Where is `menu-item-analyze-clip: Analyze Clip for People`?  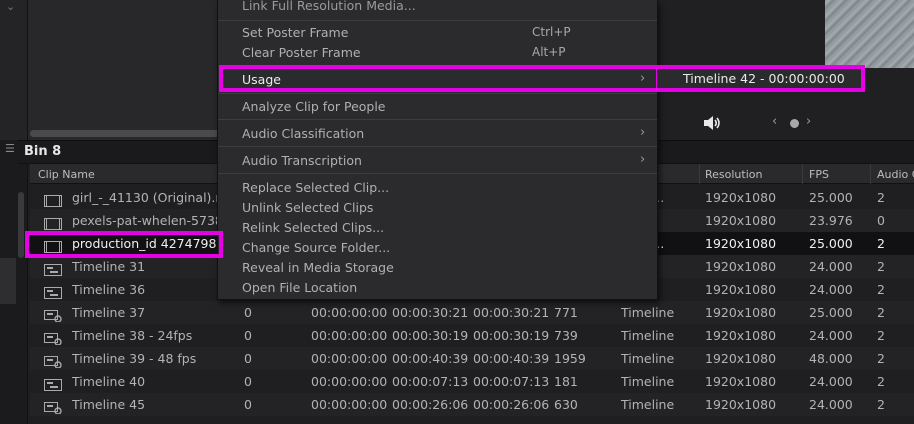
menu-item-analyze-clip: Analyze Clip for People is located at coordinates (314, 106).